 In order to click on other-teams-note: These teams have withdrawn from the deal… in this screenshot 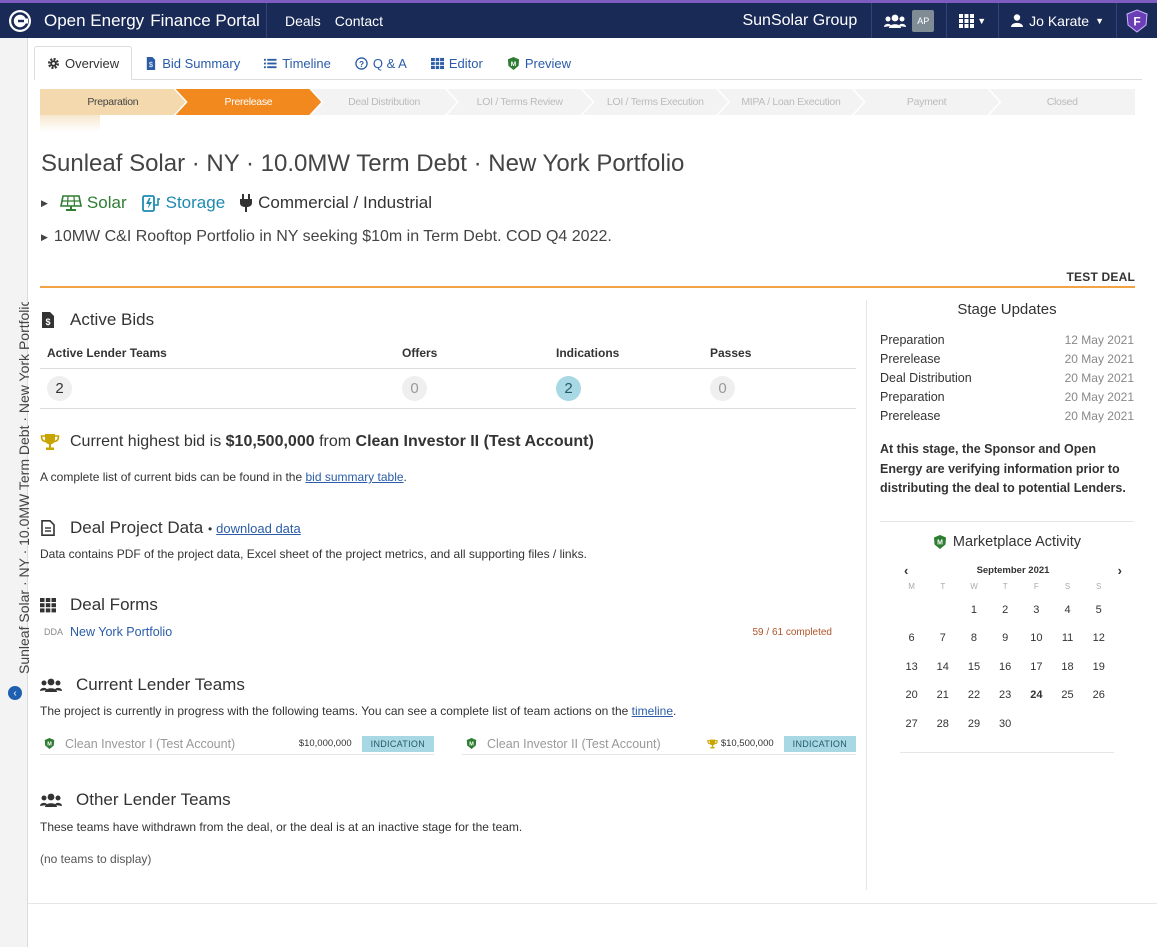, I will do `click(281, 827)`.